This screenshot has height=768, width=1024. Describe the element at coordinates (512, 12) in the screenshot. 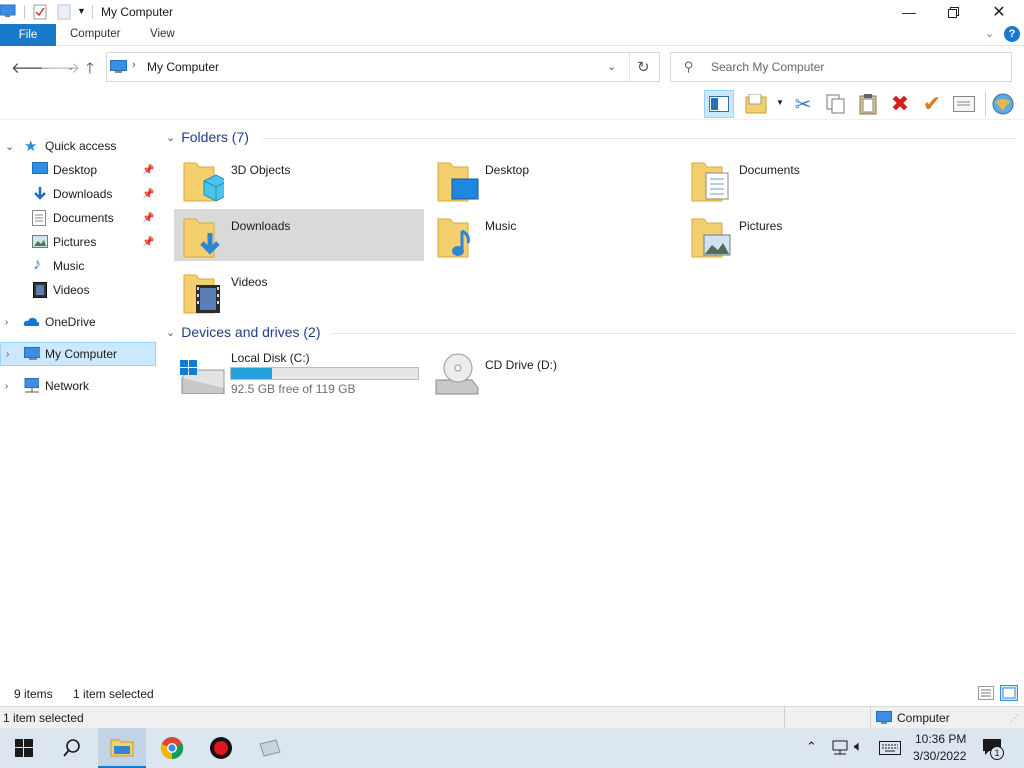

I see `title-bar: ▼ My Computer — ✕` at that location.